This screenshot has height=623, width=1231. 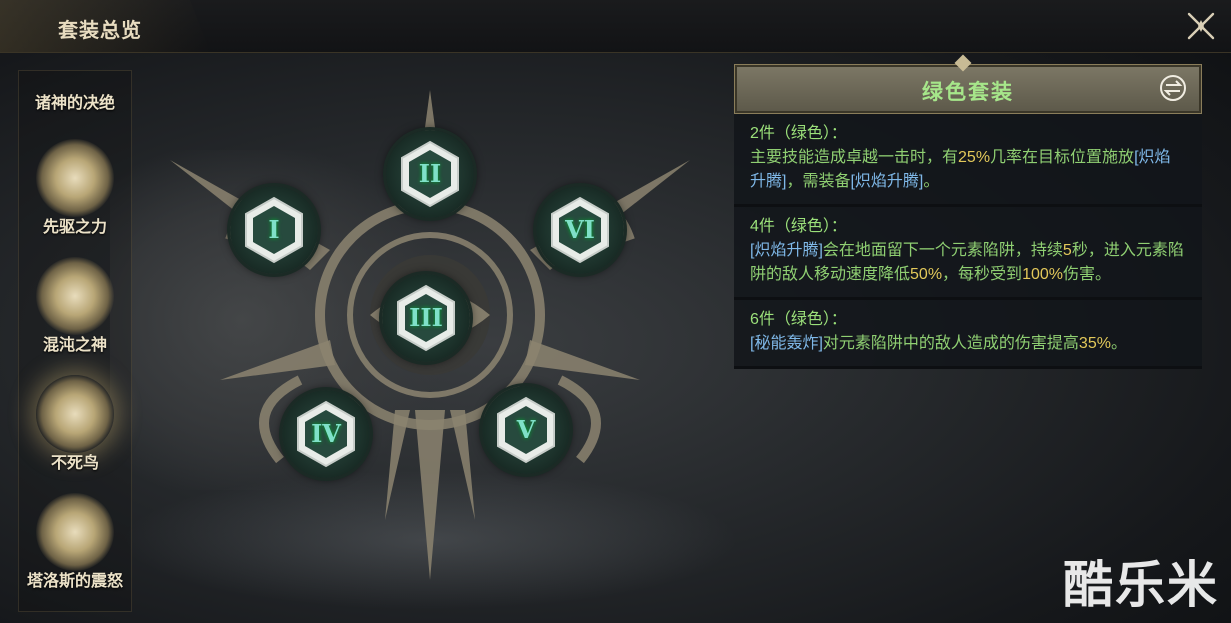 What do you see at coordinates (926, 274) in the screenshot?
I see `highlight-value: 50%` at bounding box center [926, 274].